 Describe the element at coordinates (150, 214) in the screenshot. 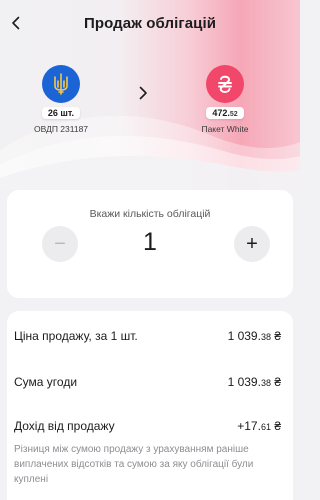

I see `quantity-label: Вкажи кількість облігацій` at that location.